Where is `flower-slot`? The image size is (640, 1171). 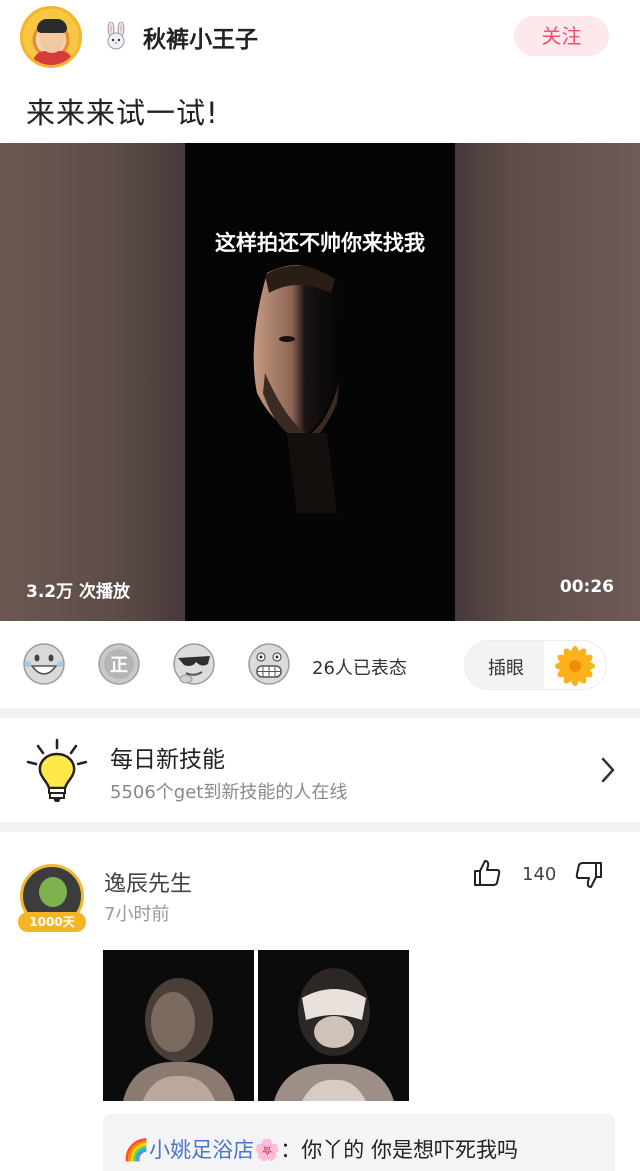 flower-slot is located at coordinates (575, 665).